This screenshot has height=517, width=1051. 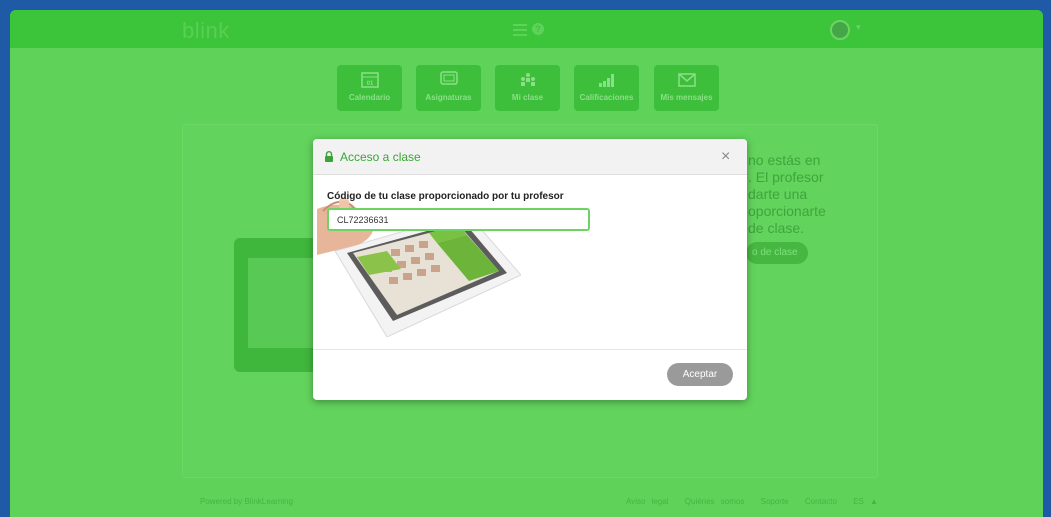 I want to click on top-bar: blink ? ▾, so click(x=526, y=29).